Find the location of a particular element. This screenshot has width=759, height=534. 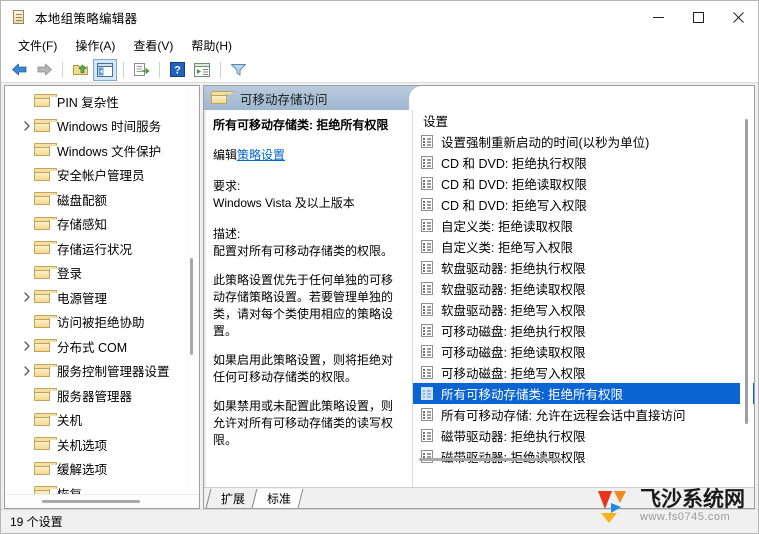

settings-row-selected: 所有可移动存储类: 拒绝所有权限 is located at coordinates (583, 393).